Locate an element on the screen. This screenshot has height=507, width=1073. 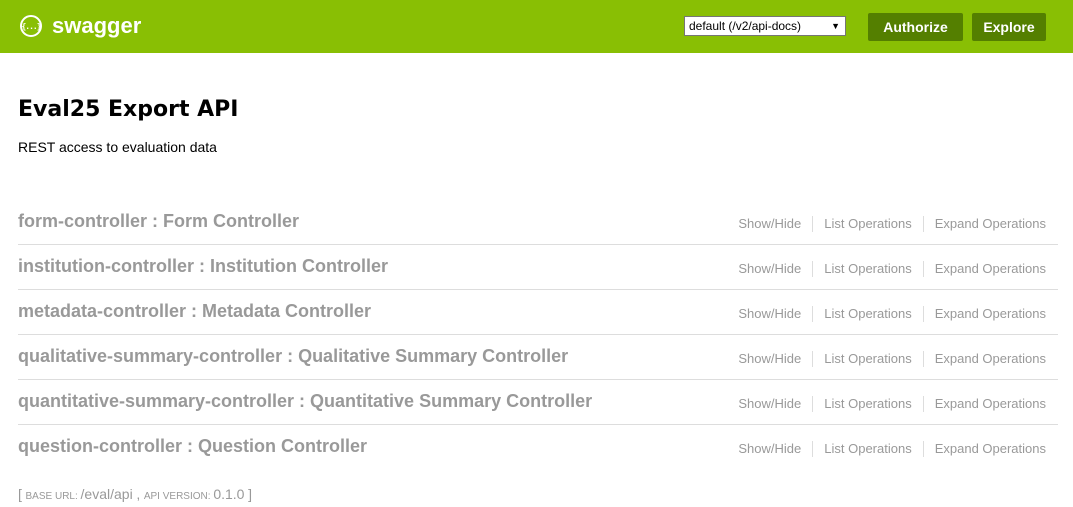
api-version-value: 0.1.0 is located at coordinates (229, 494).